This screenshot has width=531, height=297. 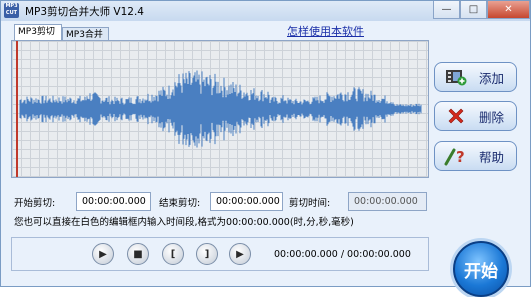 What do you see at coordinates (310, 203) in the screenshot?
I see `cut-duration-label: 剪切时间:` at bounding box center [310, 203].